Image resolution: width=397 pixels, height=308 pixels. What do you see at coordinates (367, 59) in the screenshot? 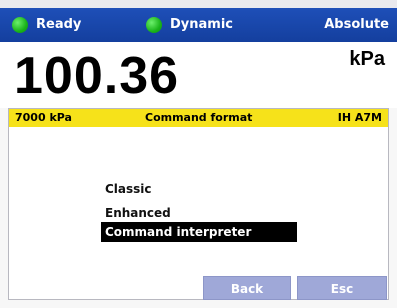
I see `reading-unit: kPa` at bounding box center [367, 59].